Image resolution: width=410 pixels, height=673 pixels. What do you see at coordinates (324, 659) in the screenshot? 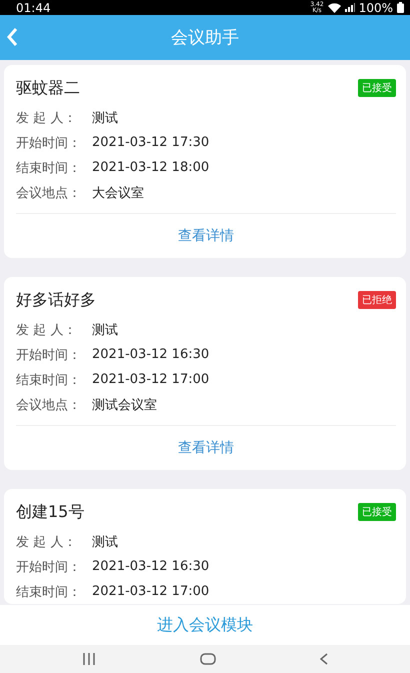
I see `back-nav-icon` at bounding box center [324, 659].